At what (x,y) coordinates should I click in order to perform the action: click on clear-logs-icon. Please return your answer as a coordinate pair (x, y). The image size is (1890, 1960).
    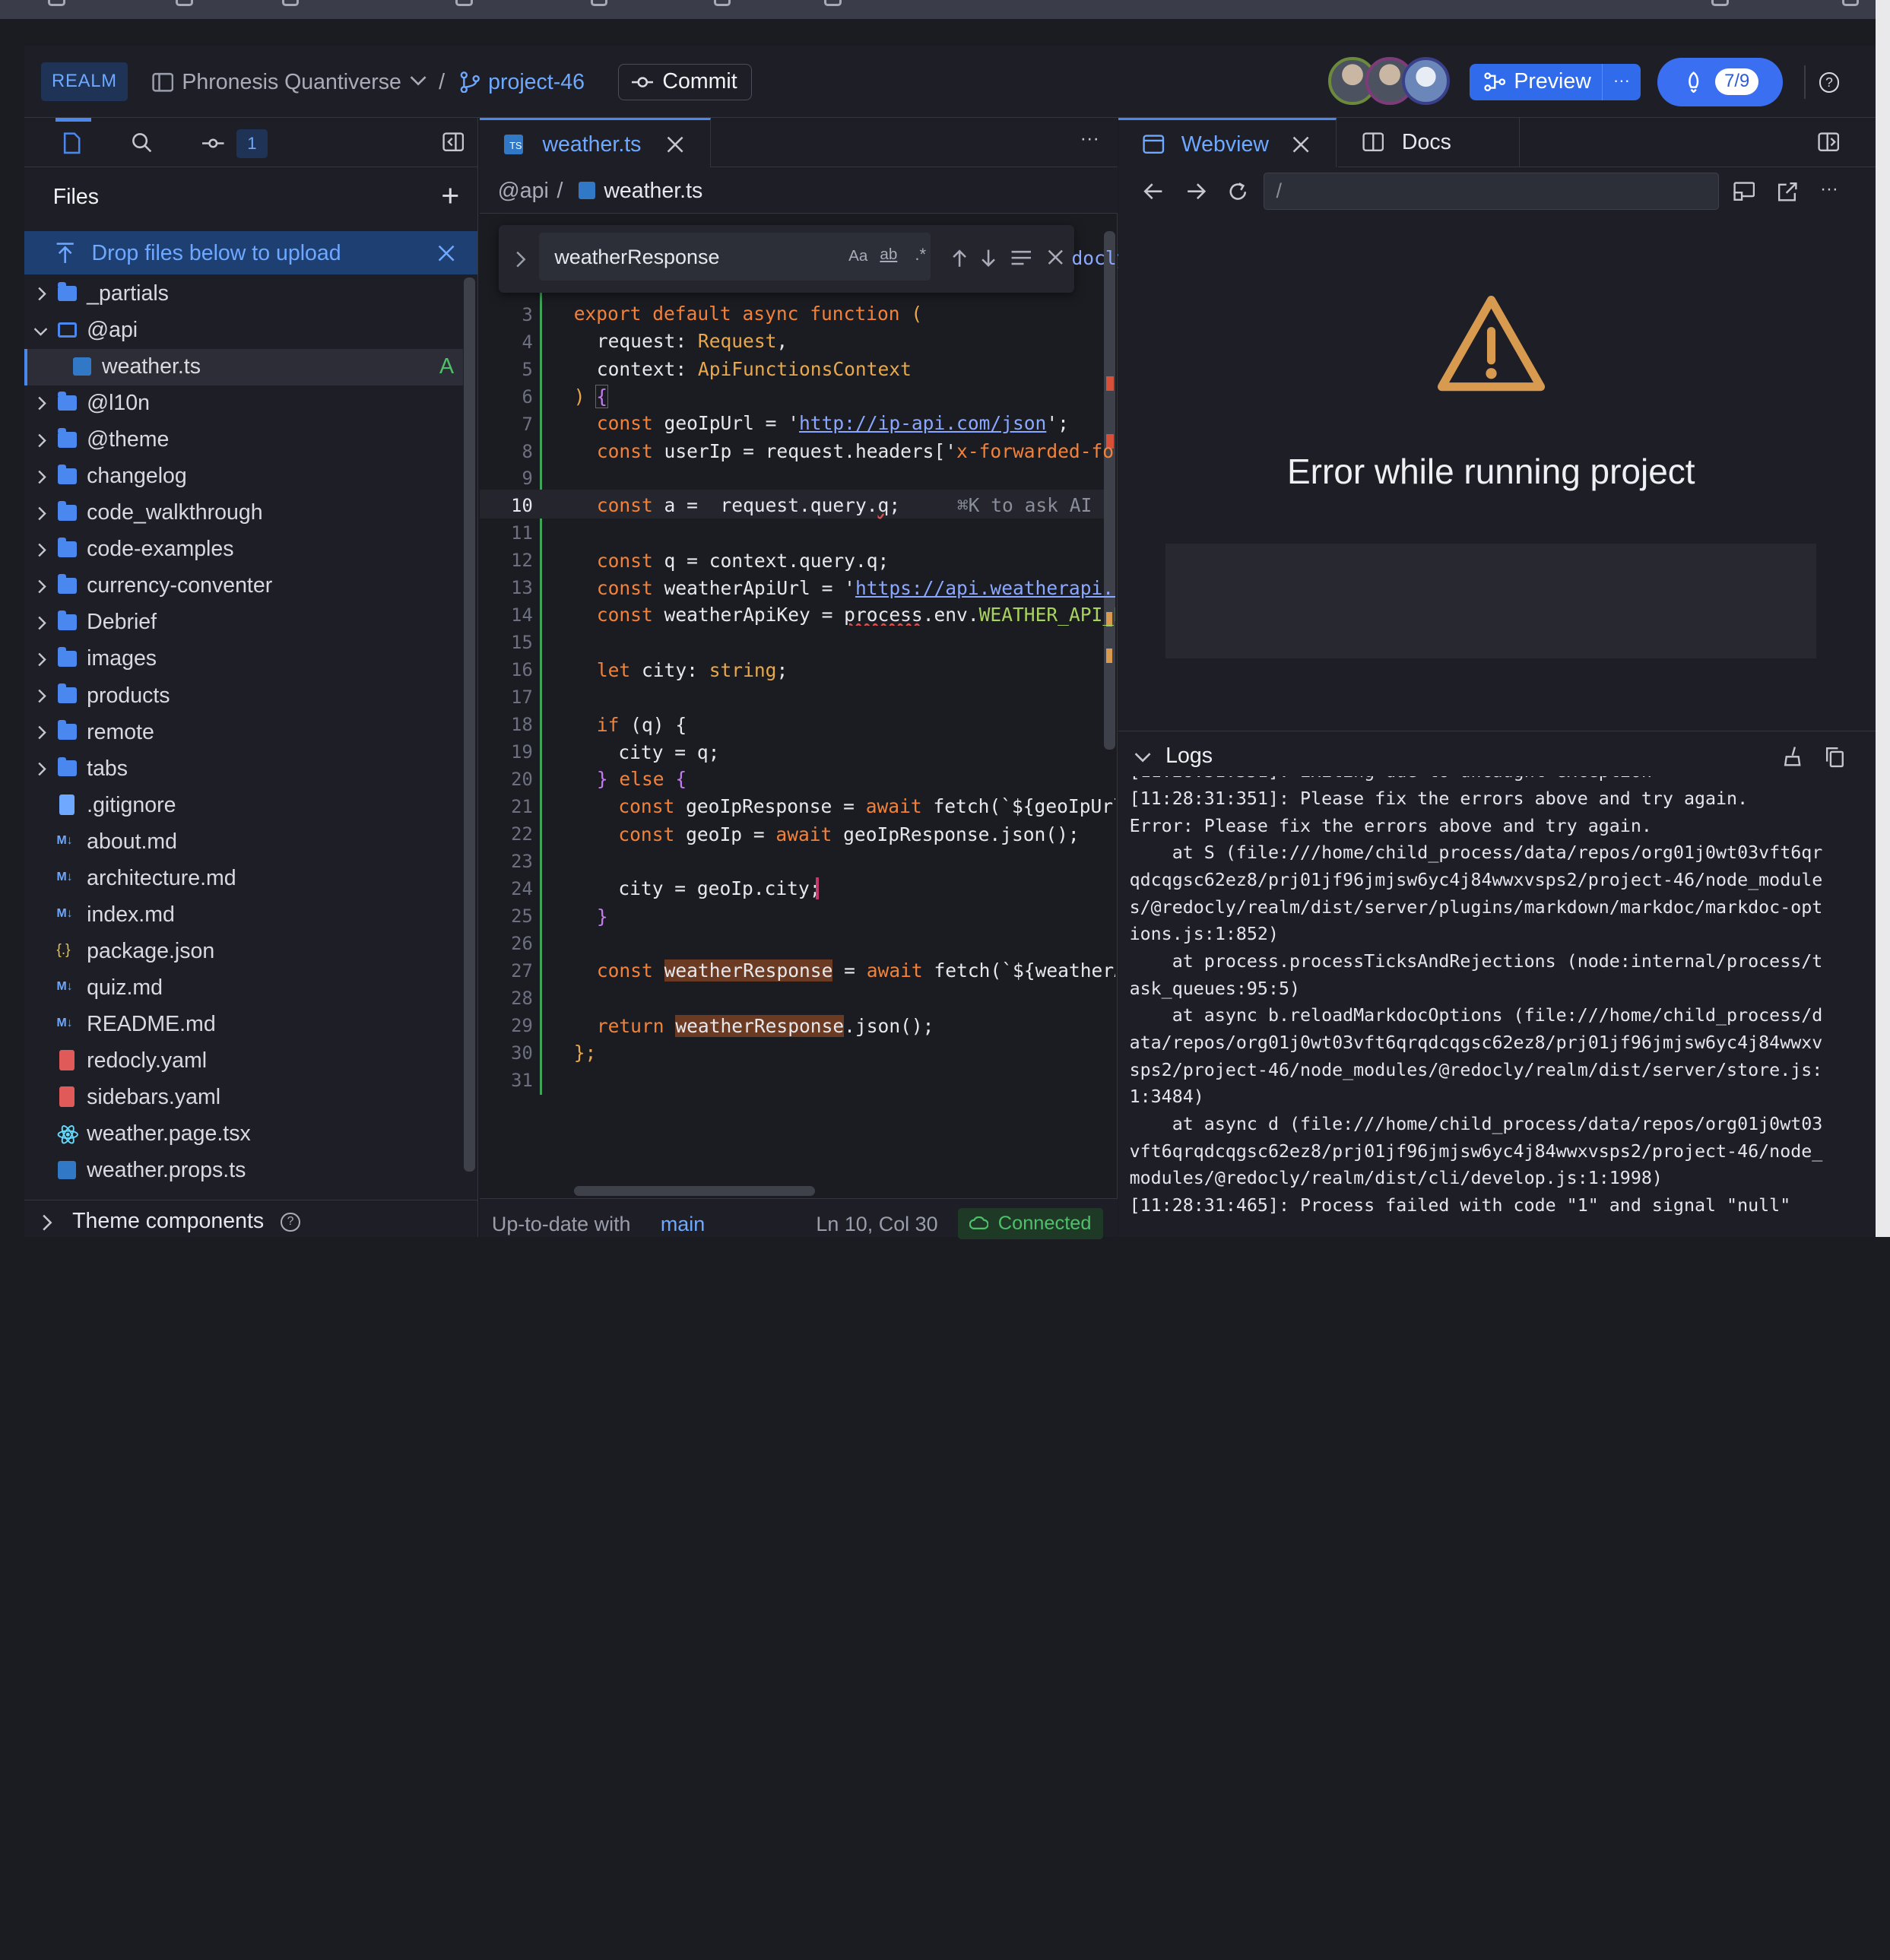
    Looking at the image, I should click on (1792, 757).